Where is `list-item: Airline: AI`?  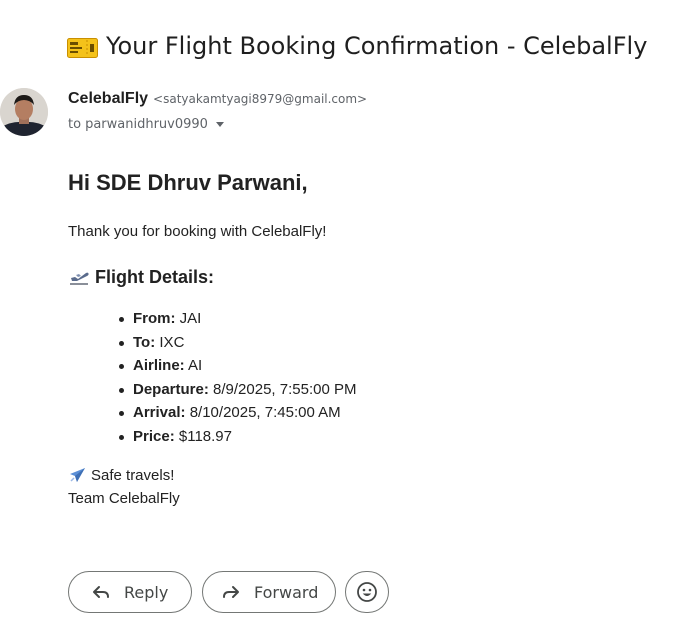
list-item: Airline: AI is located at coordinates (236, 367).